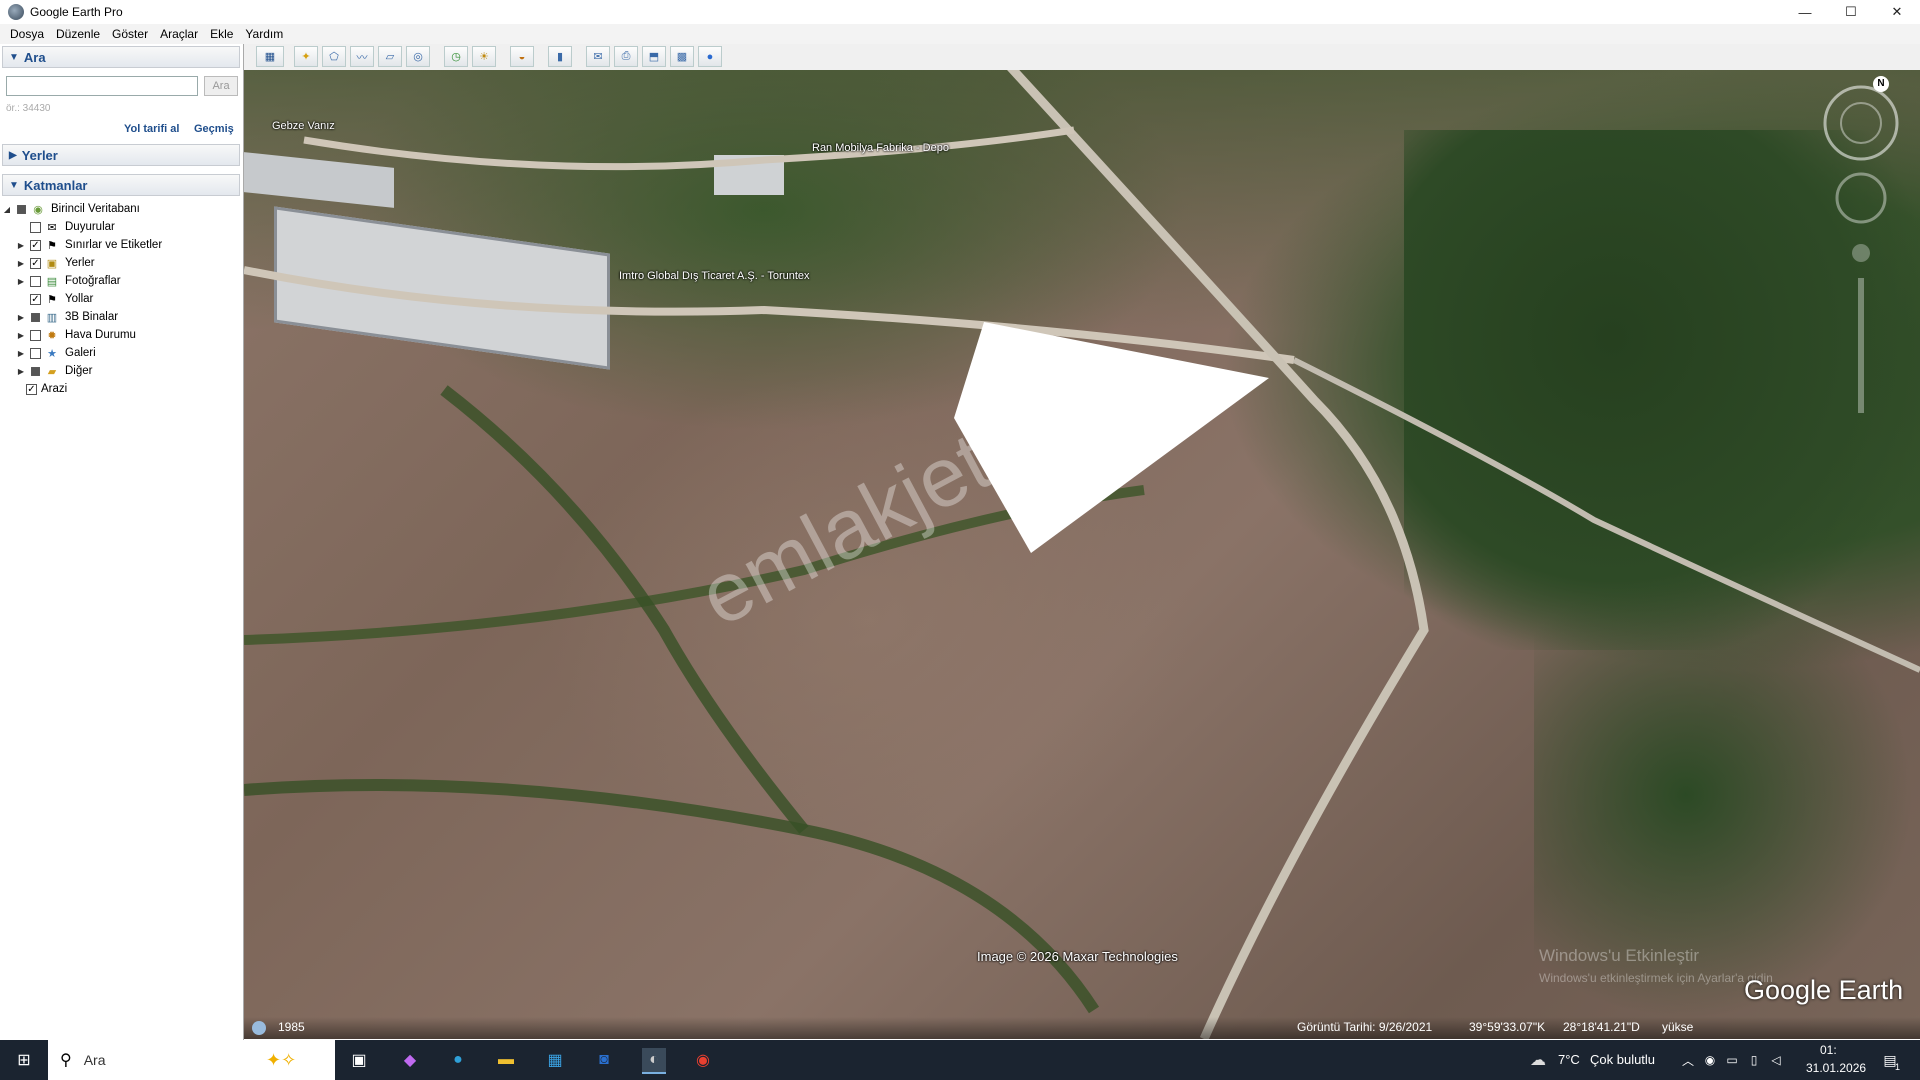 The height and width of the screenshot is (1080, 1920). I want to click on weather-desc: Çok bulutlu, so click(1622, 1059).